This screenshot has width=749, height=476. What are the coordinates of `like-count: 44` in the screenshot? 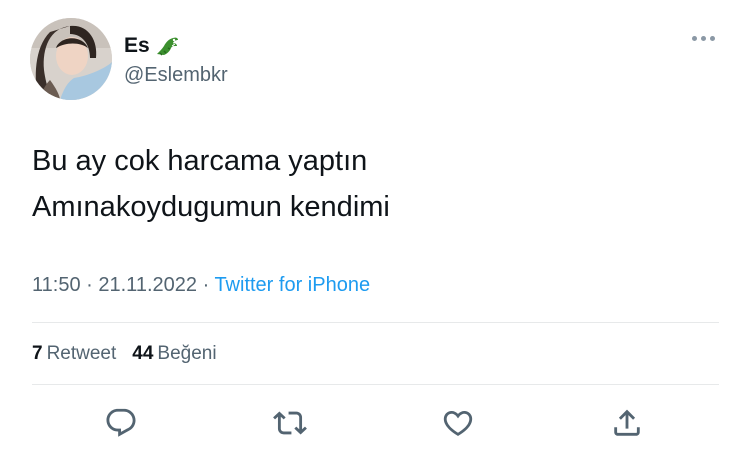 It's located at (143, 353).